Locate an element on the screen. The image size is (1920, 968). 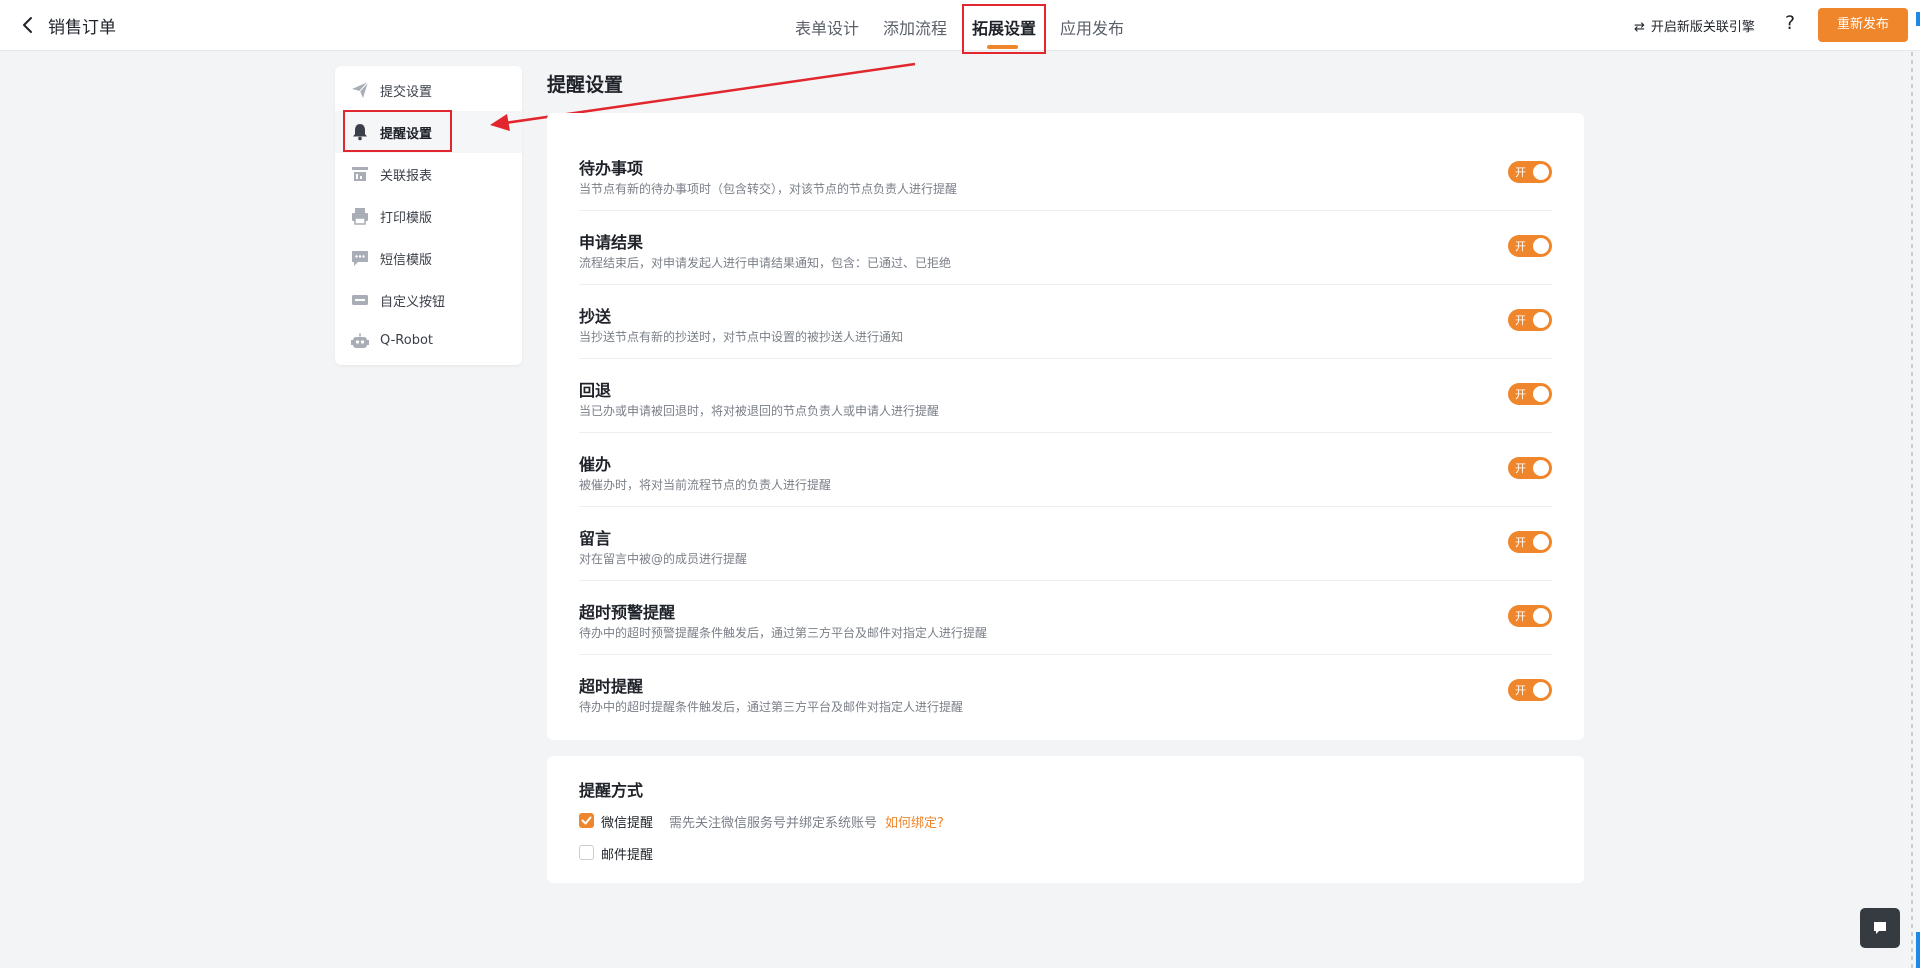
setting-title: 超时提醒 is located at coordinates (611, 686).